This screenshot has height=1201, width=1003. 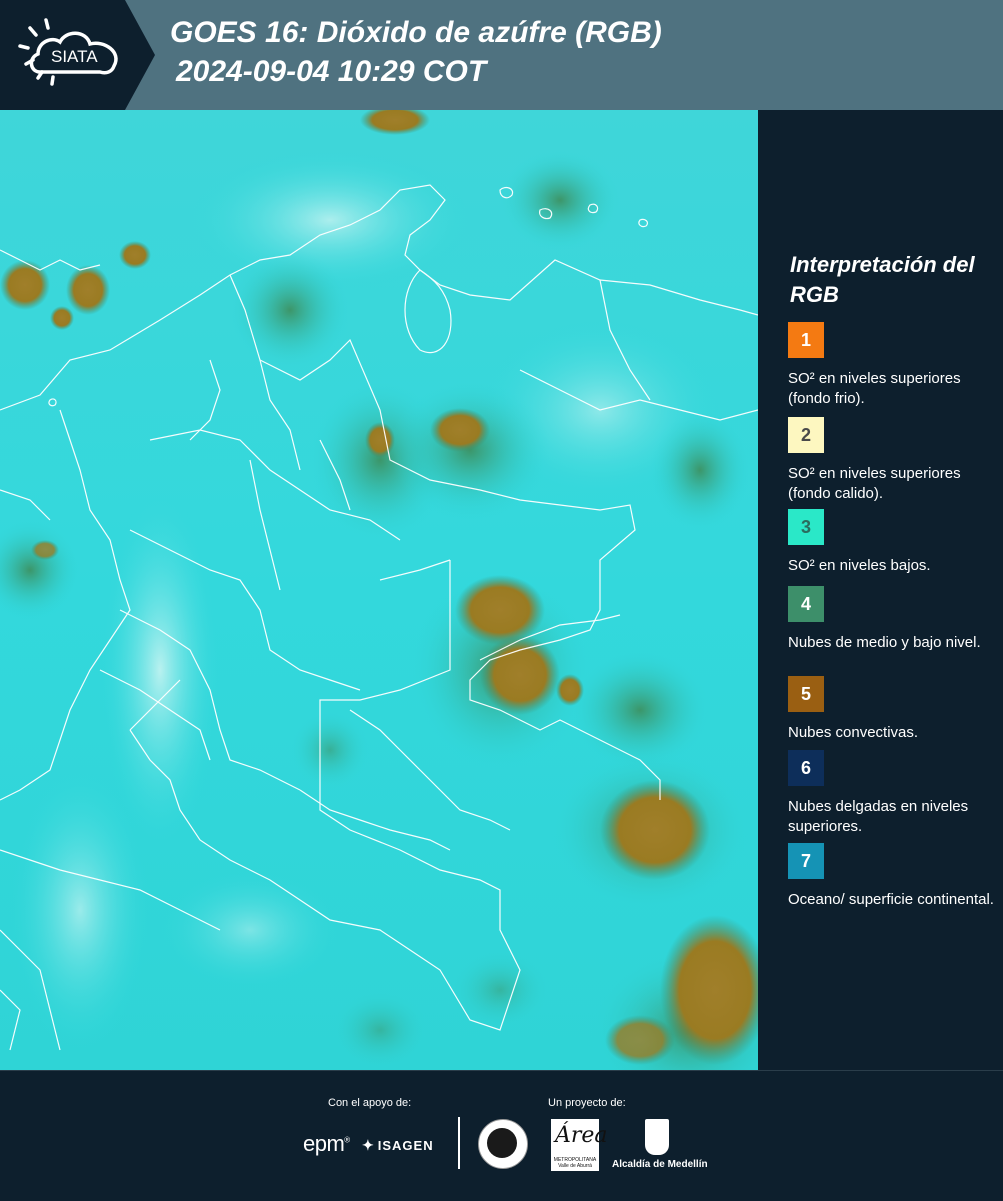 What do you see at coordinates (370, 1103) in the screenshot?
I see `support-label: Con el apoyo de:` at bounding box center [370, 1103].